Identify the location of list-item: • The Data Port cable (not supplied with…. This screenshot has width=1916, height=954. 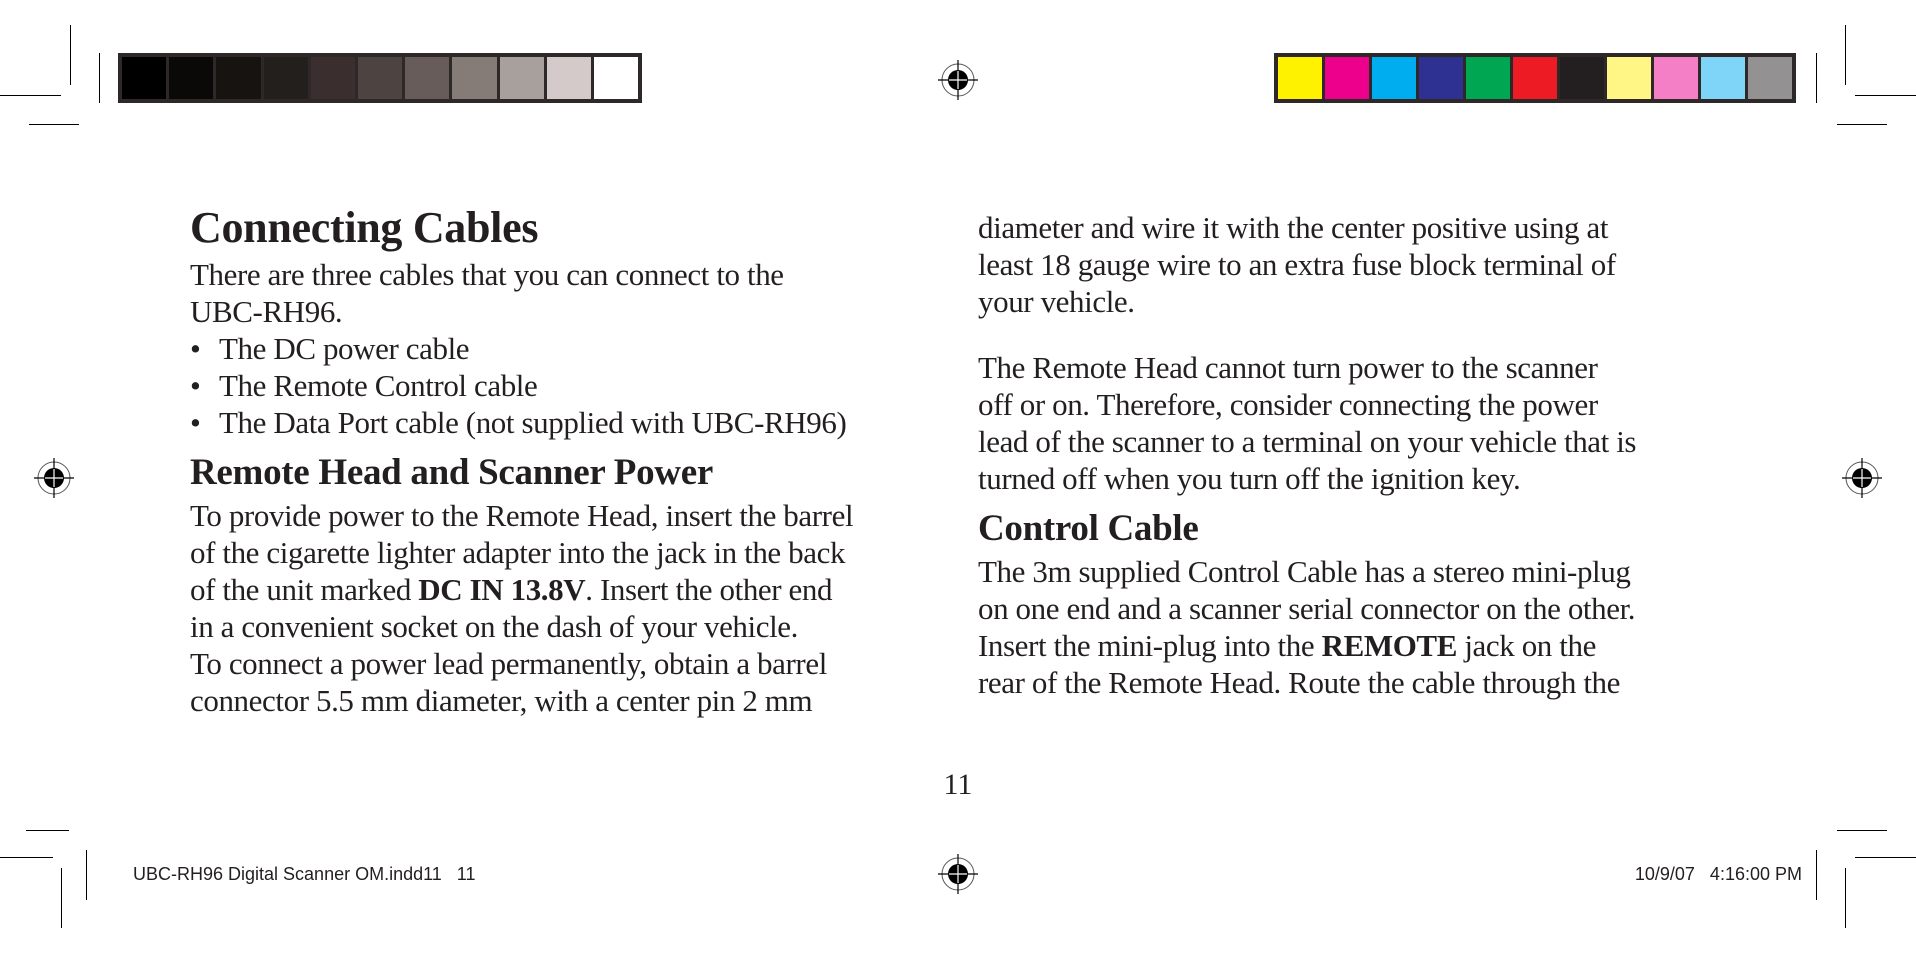
(570, 422).